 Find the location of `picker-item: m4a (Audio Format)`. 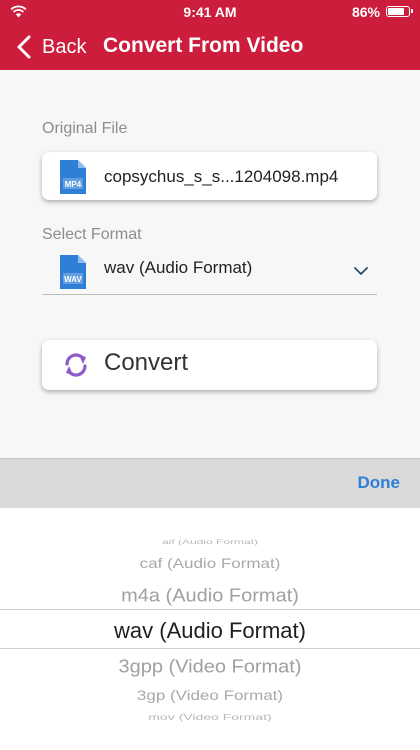

picker-item: m4a (Audio Format) is located at coordinates (210, 596).